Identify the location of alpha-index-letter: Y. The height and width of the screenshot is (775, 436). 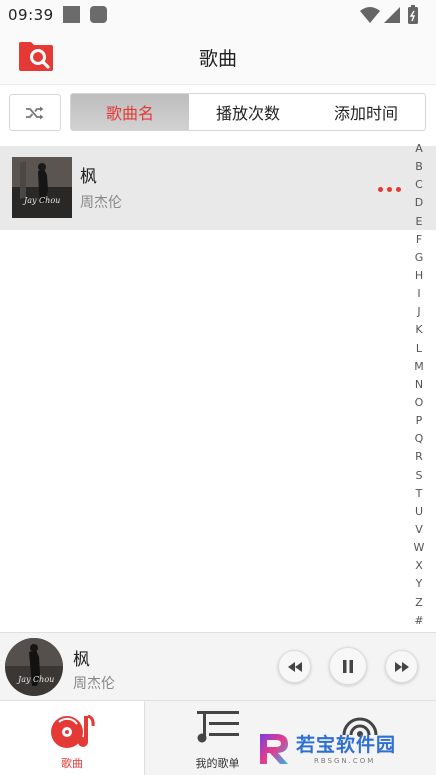
(419, 584).